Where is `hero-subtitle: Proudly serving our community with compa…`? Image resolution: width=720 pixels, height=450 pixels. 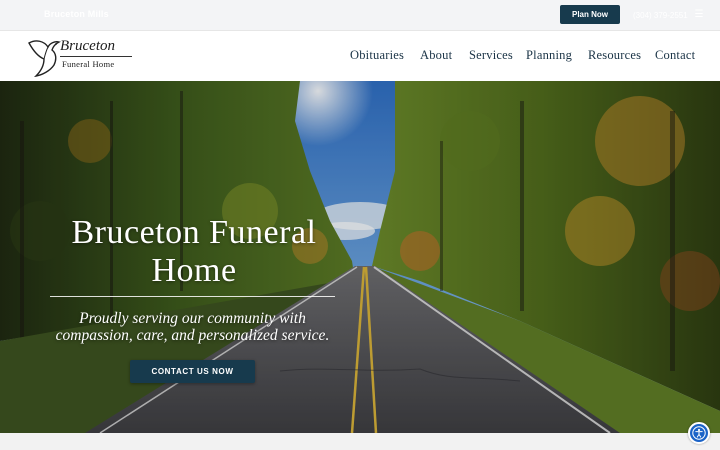
hero-subtitle: Proudly serving our community with compa… is located at coordinates (192, 327).